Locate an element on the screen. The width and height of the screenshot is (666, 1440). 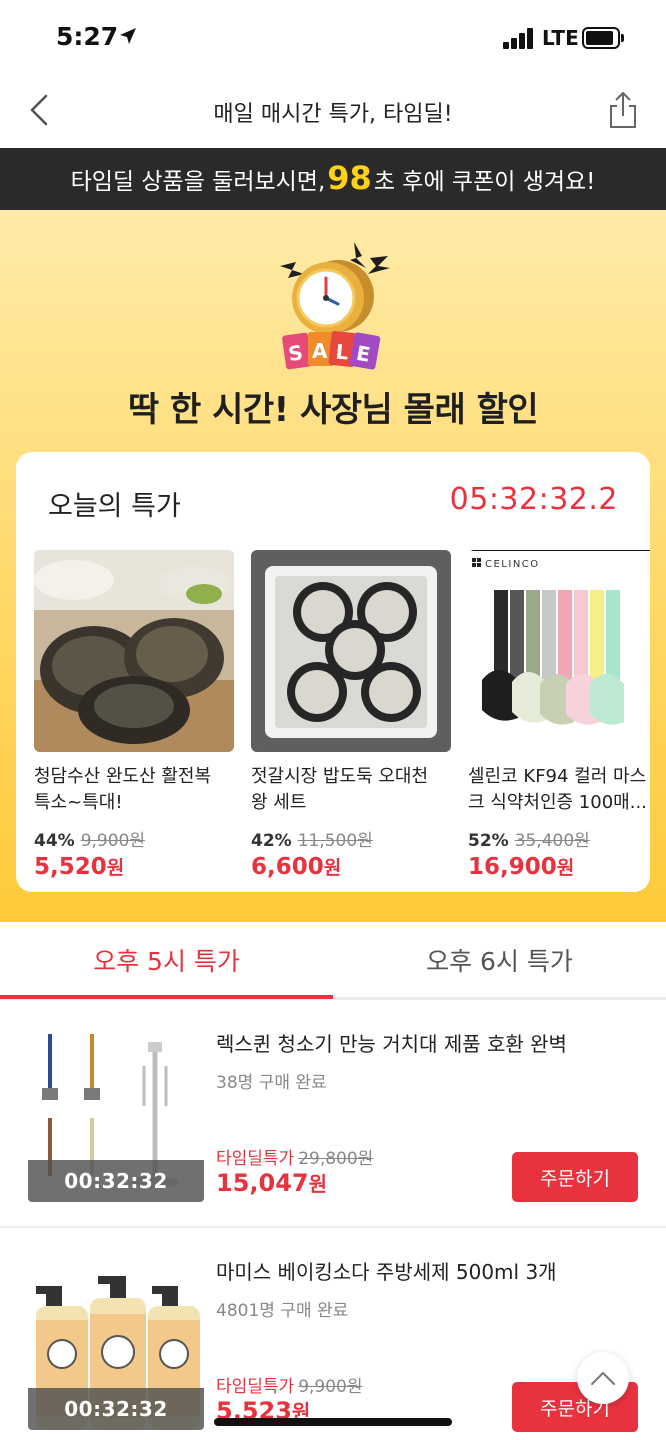
item-title: 렉스퀸 청소기 만능 거치대 제품 호환 완벽 is located at coordinates (391, 1044).